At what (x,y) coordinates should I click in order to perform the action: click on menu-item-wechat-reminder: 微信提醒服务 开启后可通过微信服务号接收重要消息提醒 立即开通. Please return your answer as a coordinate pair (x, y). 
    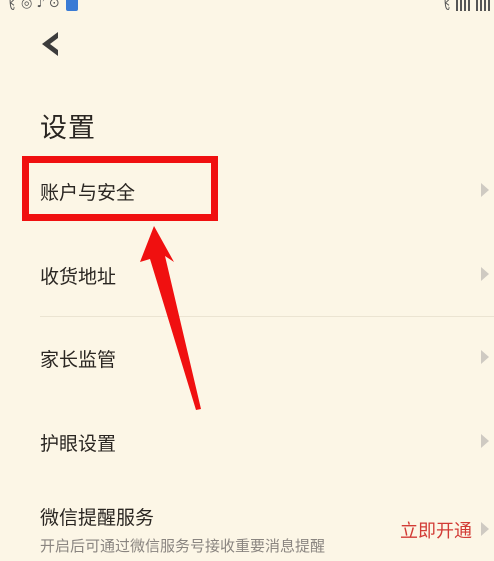
    Looking at the image, I should click on (247, 523).